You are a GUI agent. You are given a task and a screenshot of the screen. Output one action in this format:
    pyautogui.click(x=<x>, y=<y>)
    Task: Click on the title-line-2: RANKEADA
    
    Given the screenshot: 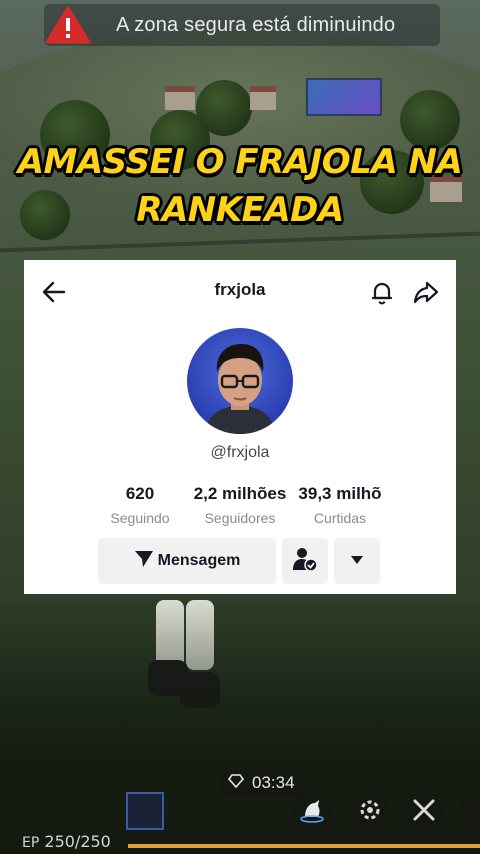 What is the action you would take?
    pyautogui.click(x=240, y=210)
    